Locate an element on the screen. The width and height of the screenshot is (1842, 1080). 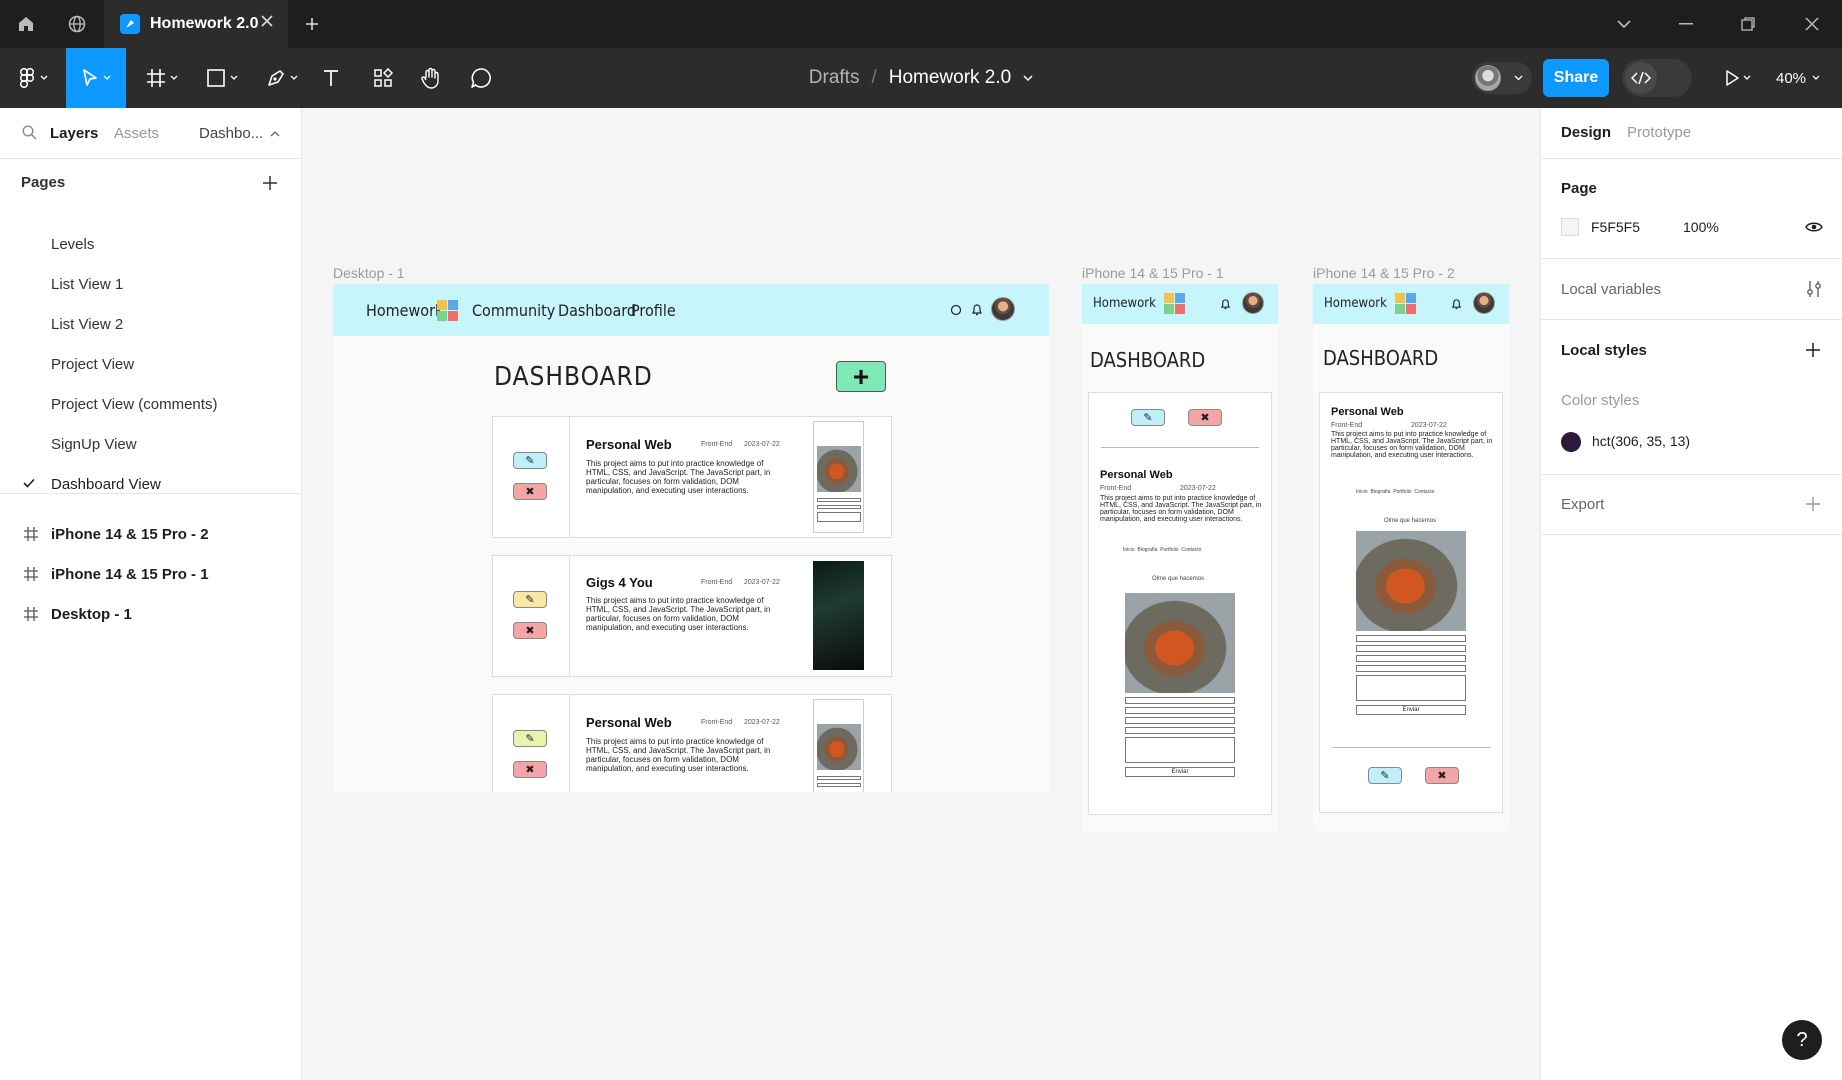
move-tool-button is located at coordinates (96, 78).